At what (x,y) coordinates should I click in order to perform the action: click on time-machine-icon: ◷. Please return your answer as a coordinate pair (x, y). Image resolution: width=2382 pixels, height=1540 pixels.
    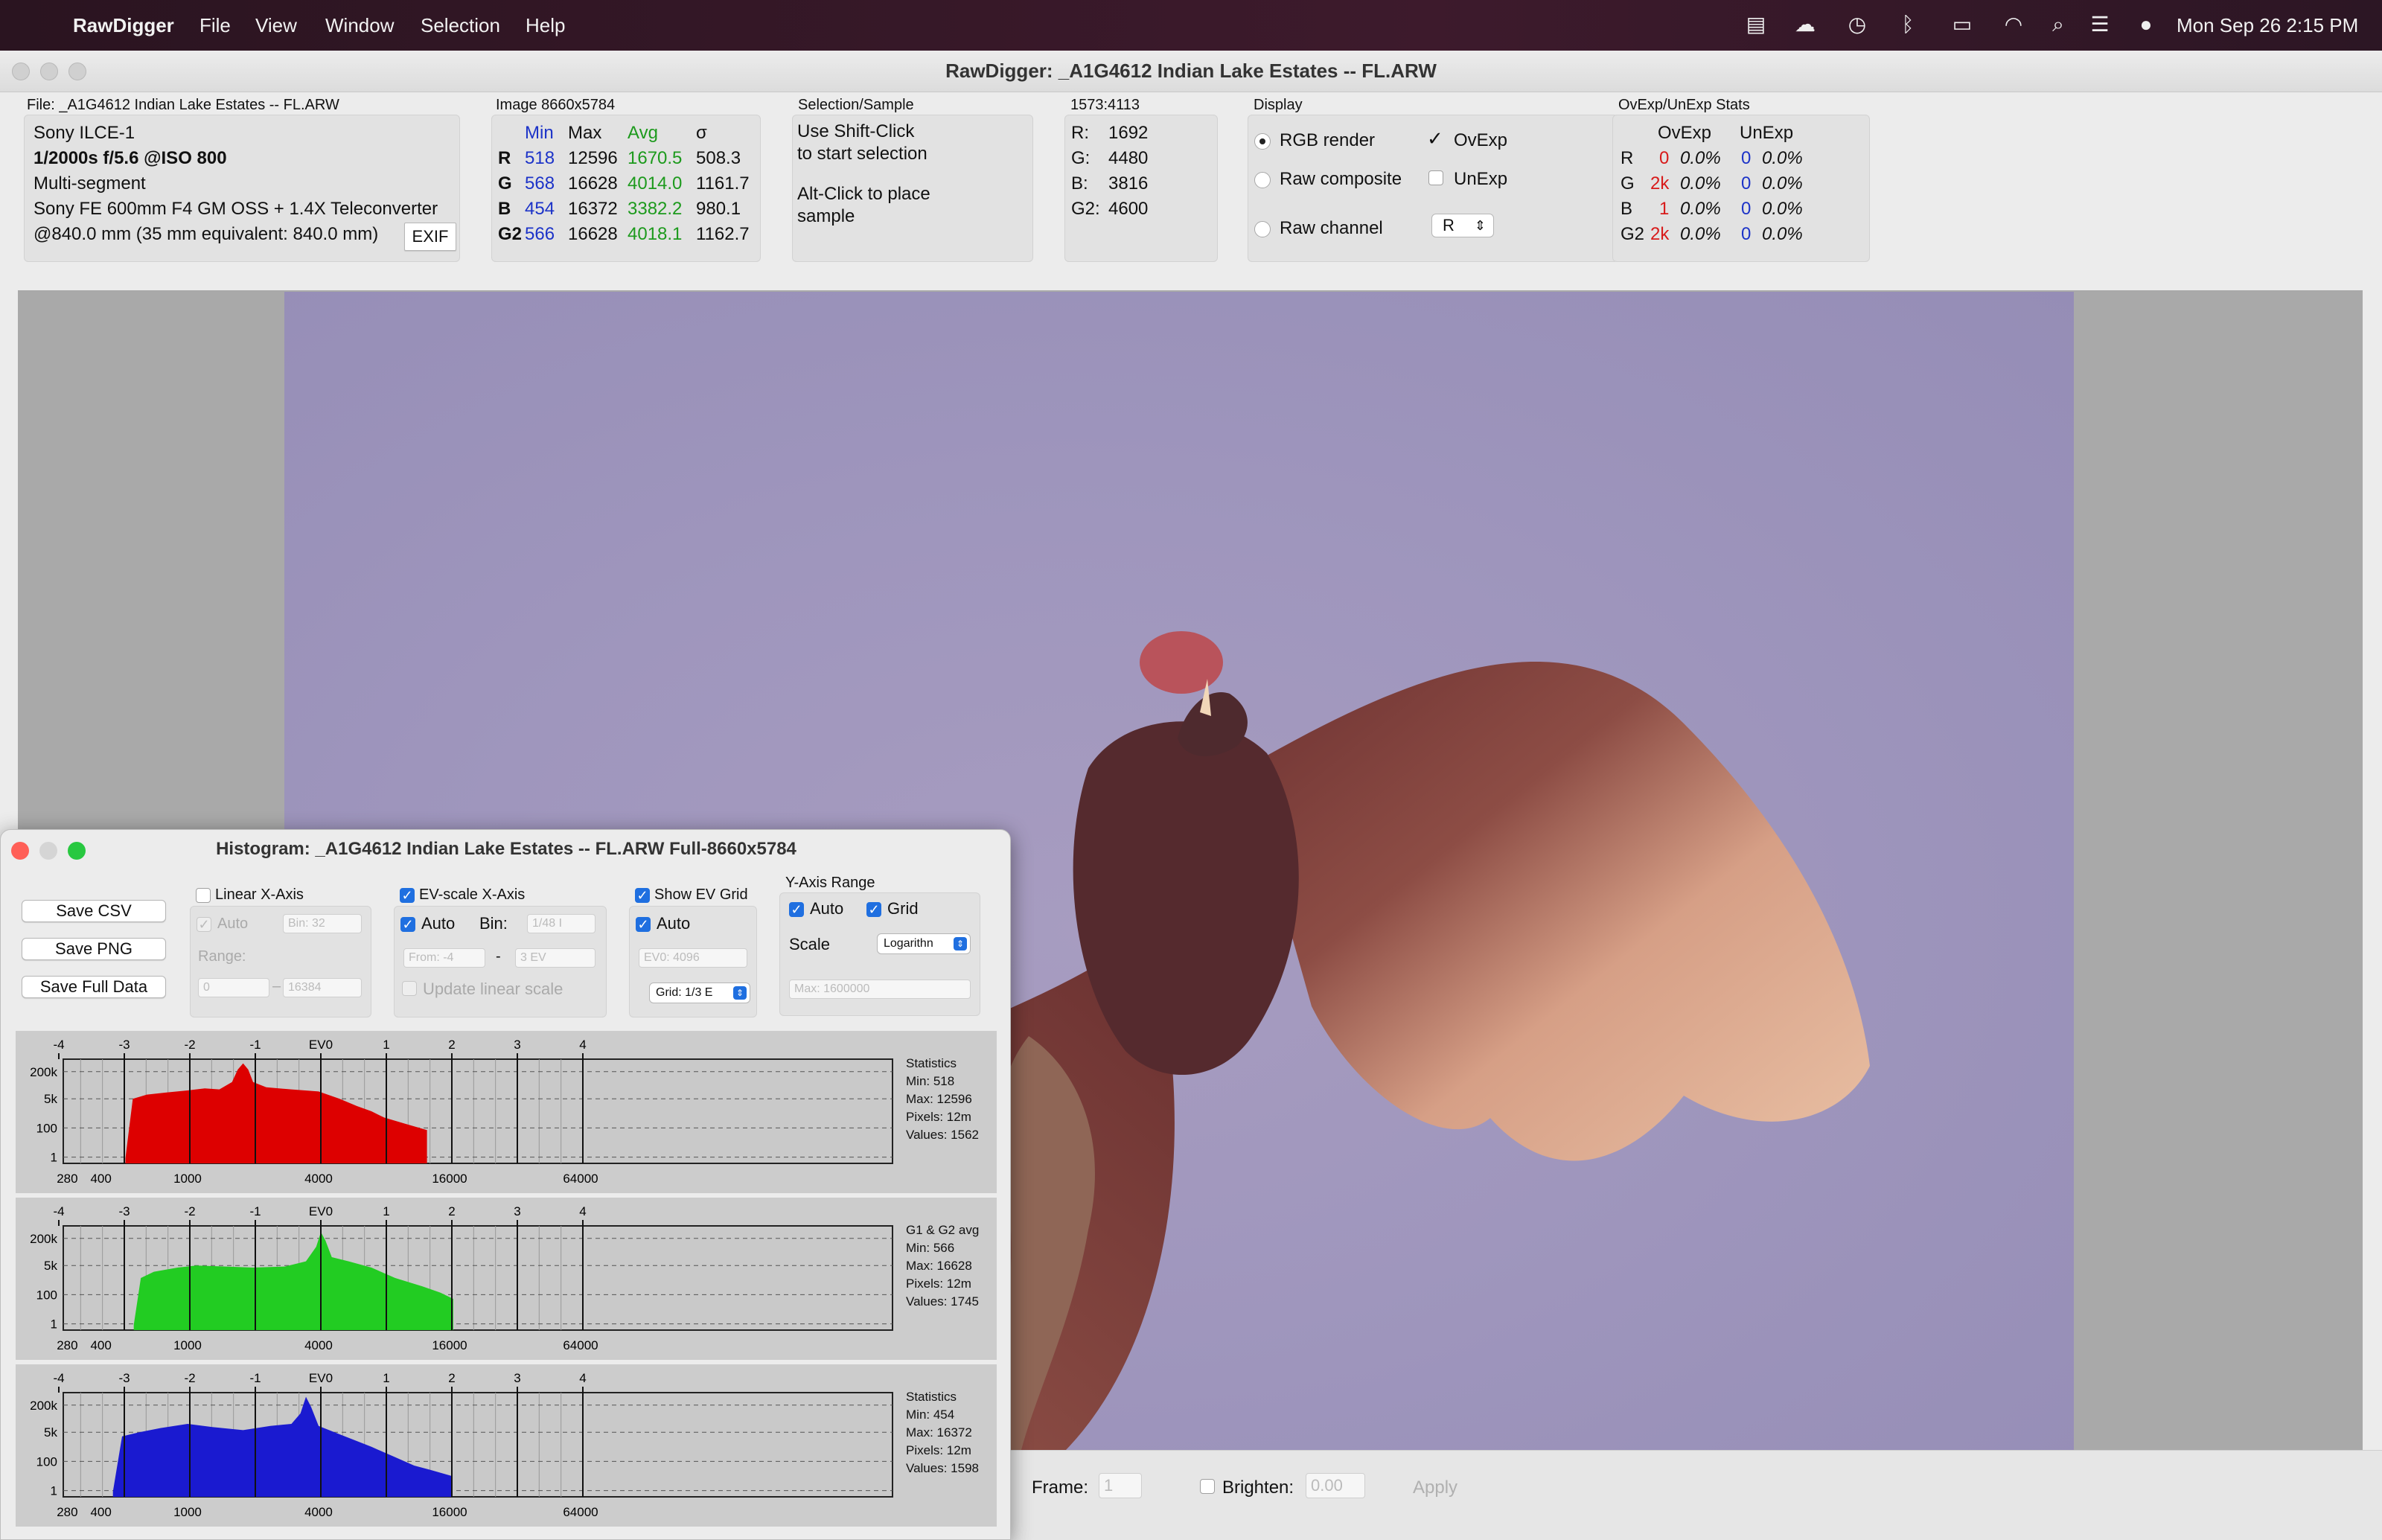
    Looking at the image, I should click on (1857, 24).